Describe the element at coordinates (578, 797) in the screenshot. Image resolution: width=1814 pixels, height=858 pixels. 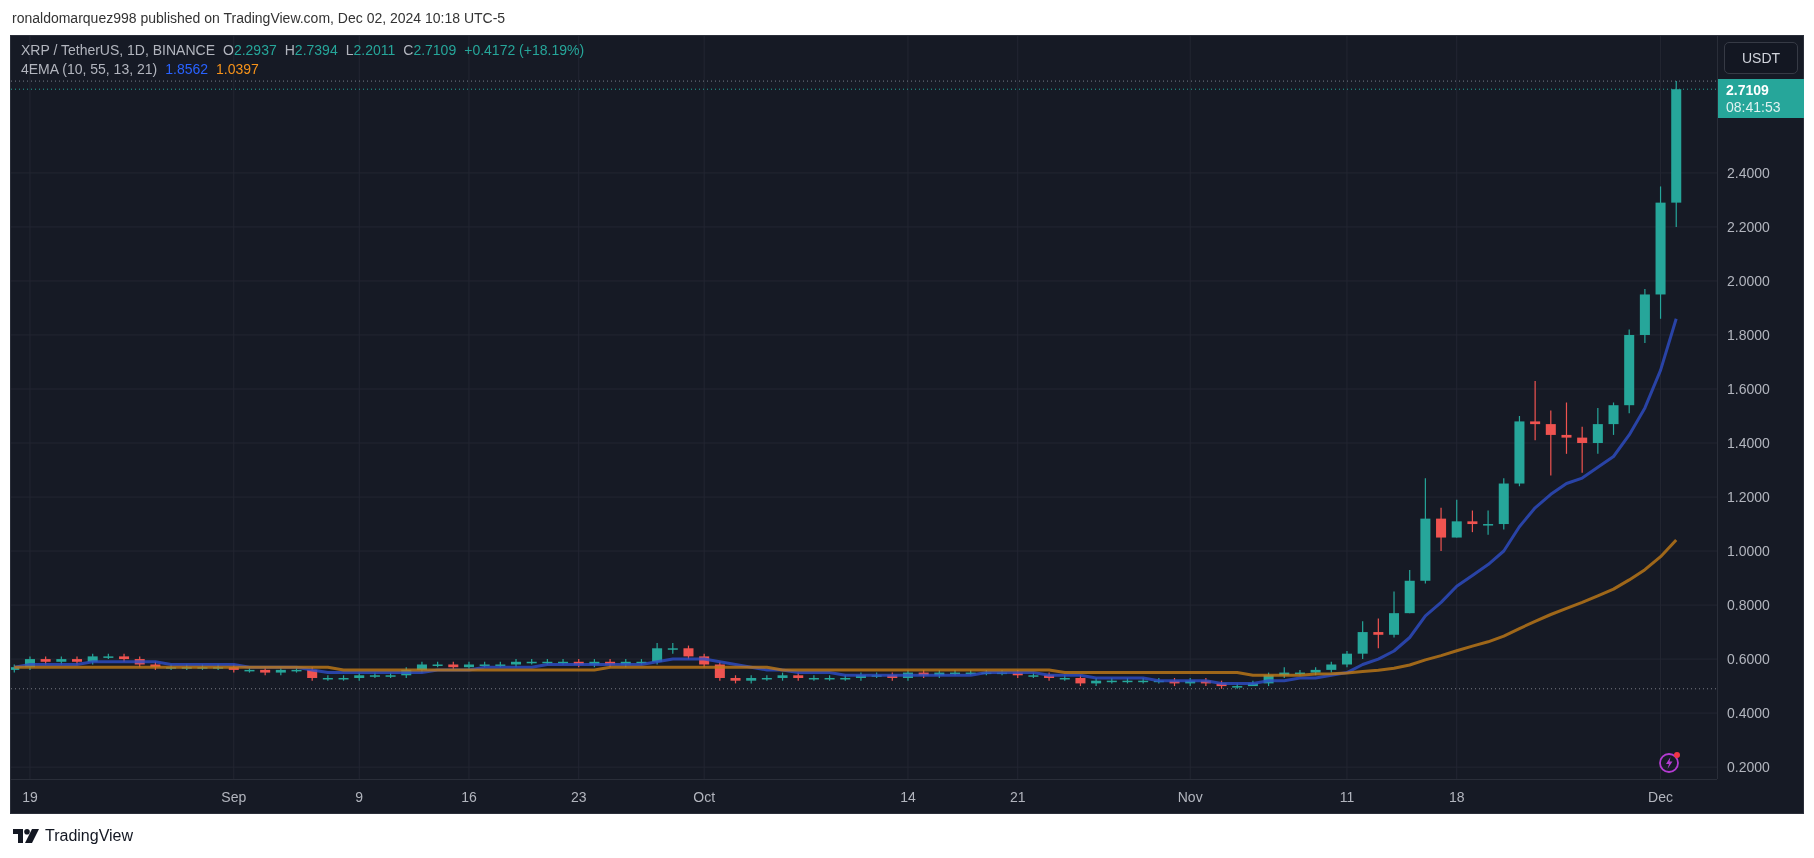
I see `date-label: 23` at that location.